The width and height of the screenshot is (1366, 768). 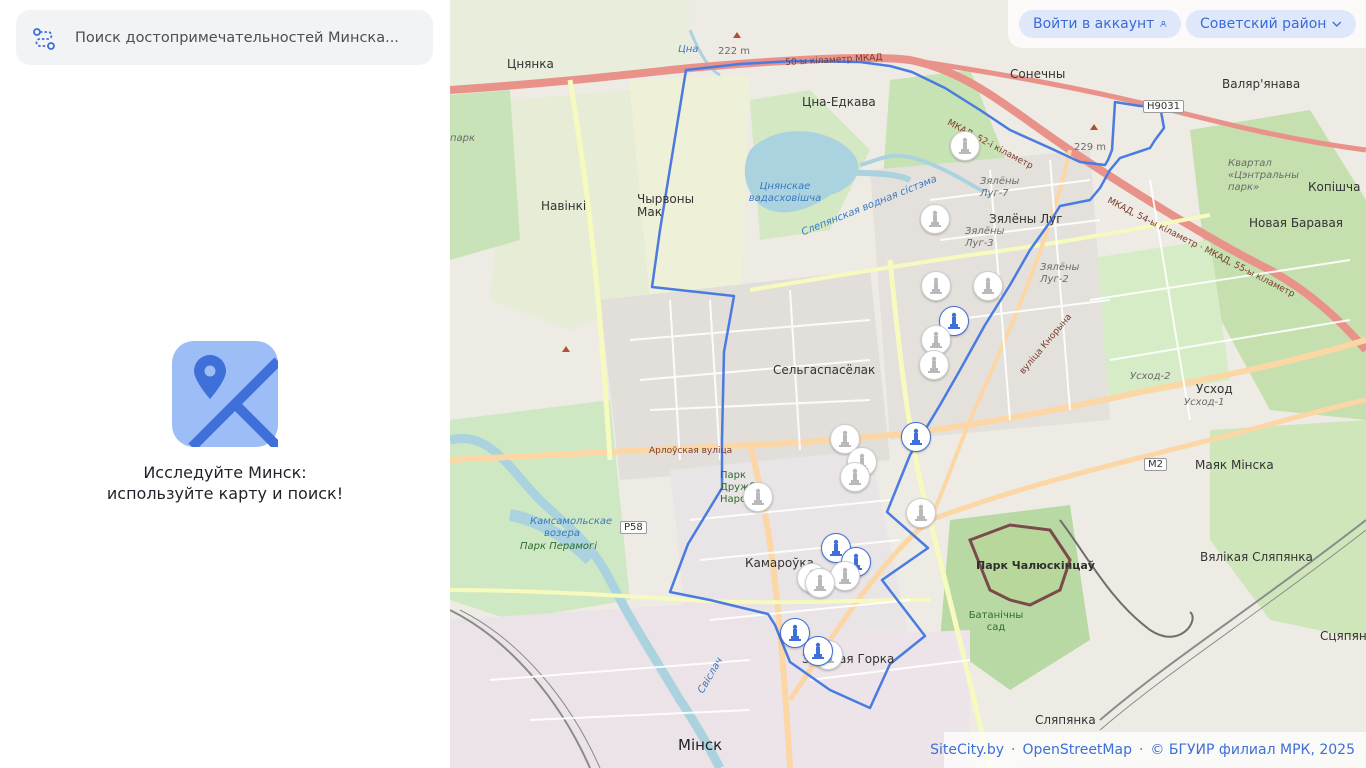 I want to click on map-label-tsna-edkava: Цна-Едкава, so click(x=839, y=102).